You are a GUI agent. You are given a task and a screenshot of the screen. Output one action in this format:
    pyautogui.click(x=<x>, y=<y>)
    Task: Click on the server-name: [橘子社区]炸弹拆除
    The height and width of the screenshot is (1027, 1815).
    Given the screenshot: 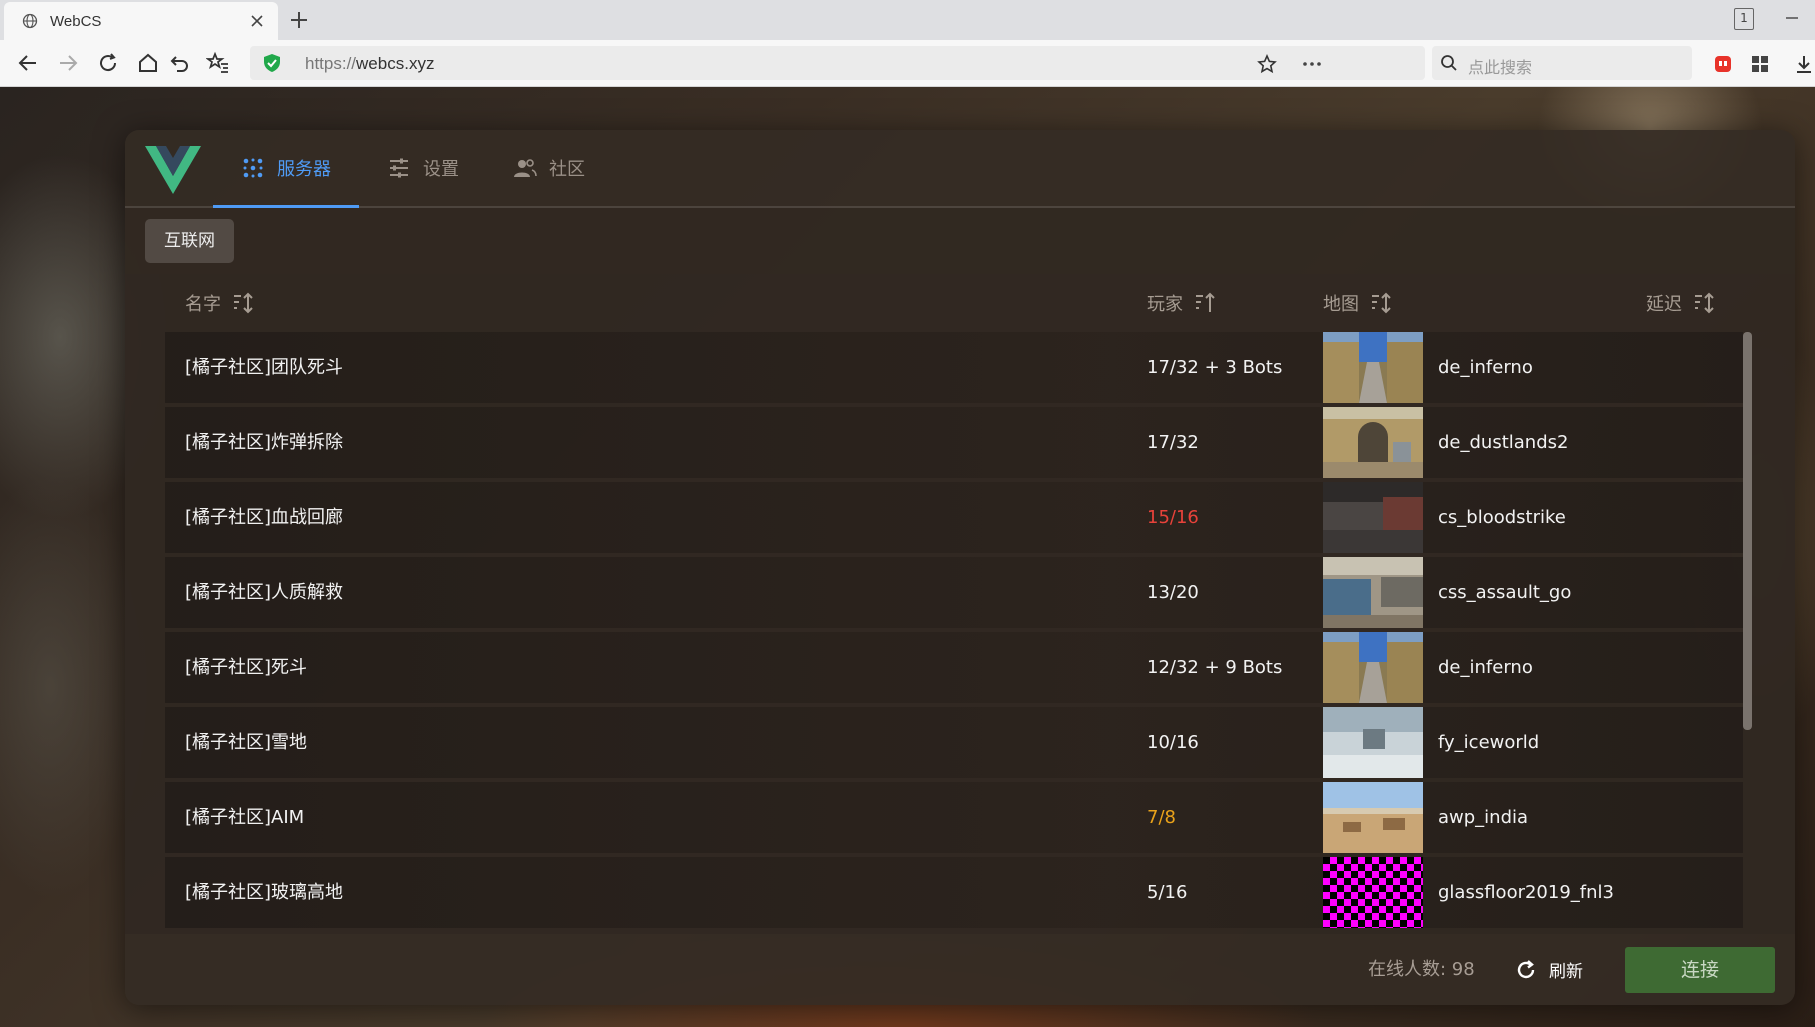 What is the action you would take?
    pyautogui.click(x=264, y=442)
    